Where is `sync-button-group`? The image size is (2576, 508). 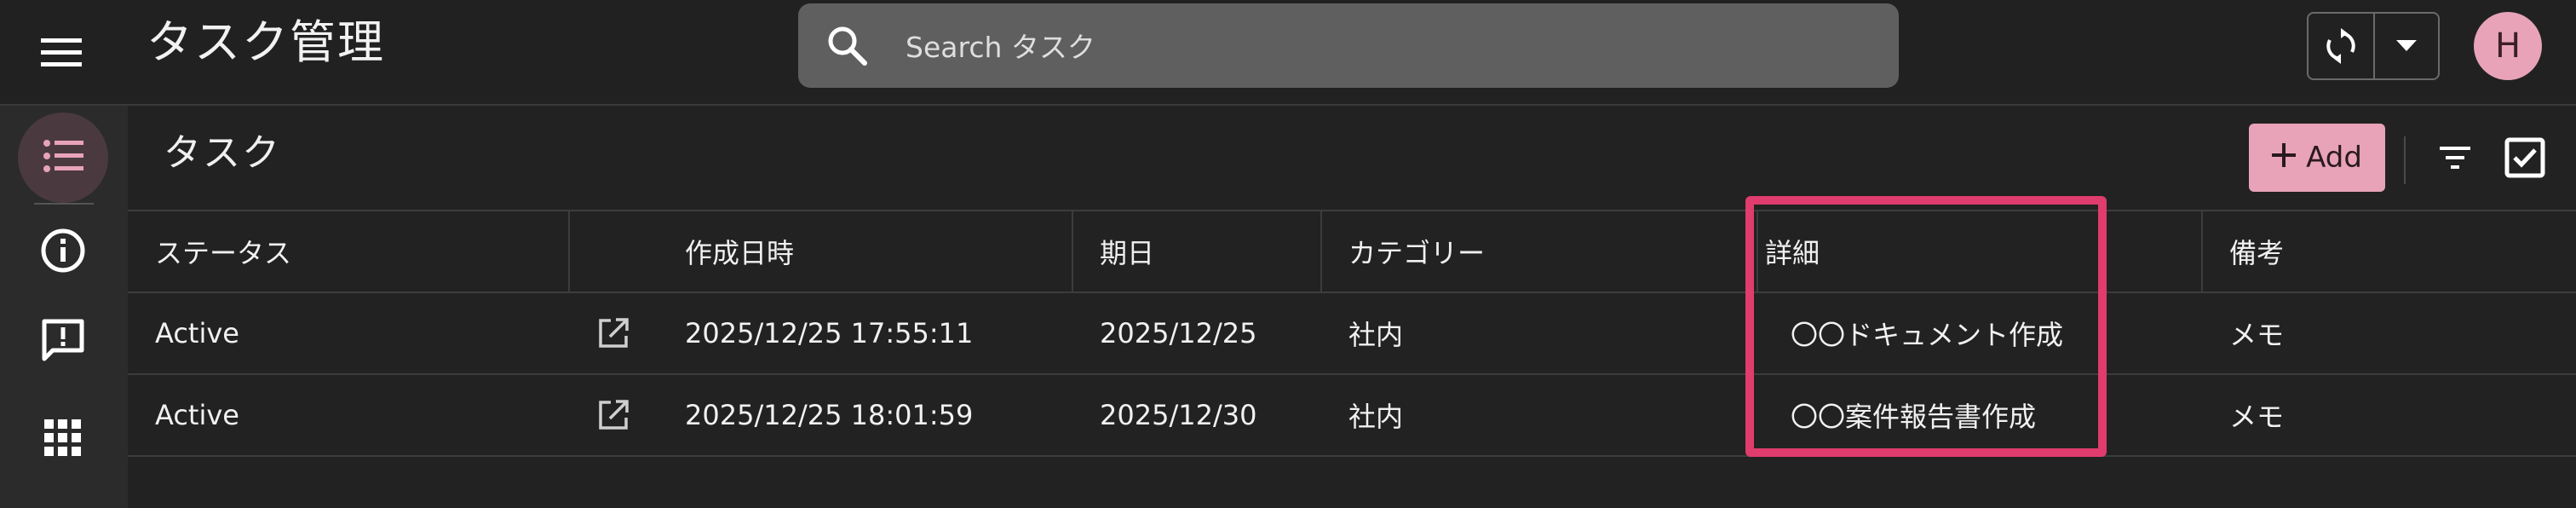 sync-button-group is located at coordinates (2374, 46).